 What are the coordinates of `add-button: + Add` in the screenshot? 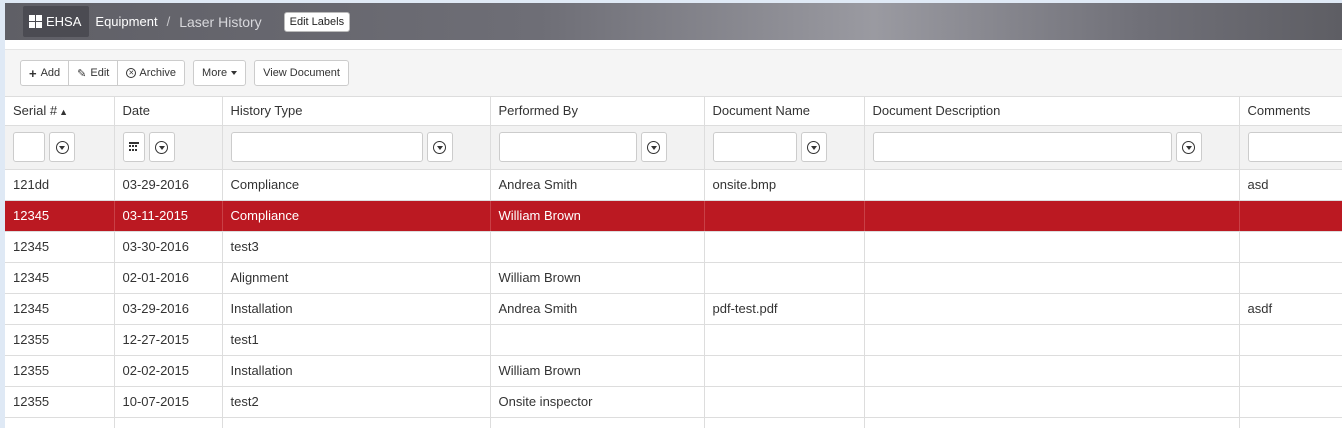 It's located at (45, 73).